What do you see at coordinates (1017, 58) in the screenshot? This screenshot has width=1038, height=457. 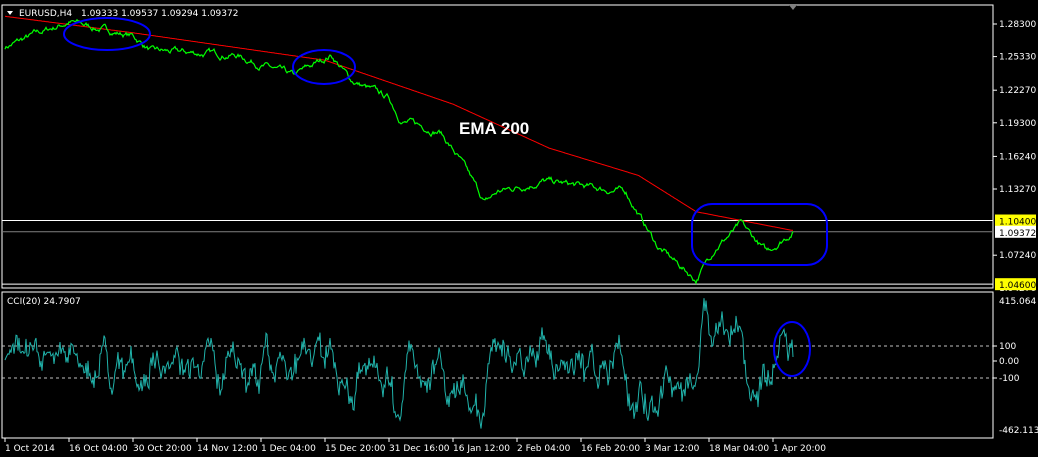 I see `price-tick-label: 1.25330` at bounding box center [1017, 58].